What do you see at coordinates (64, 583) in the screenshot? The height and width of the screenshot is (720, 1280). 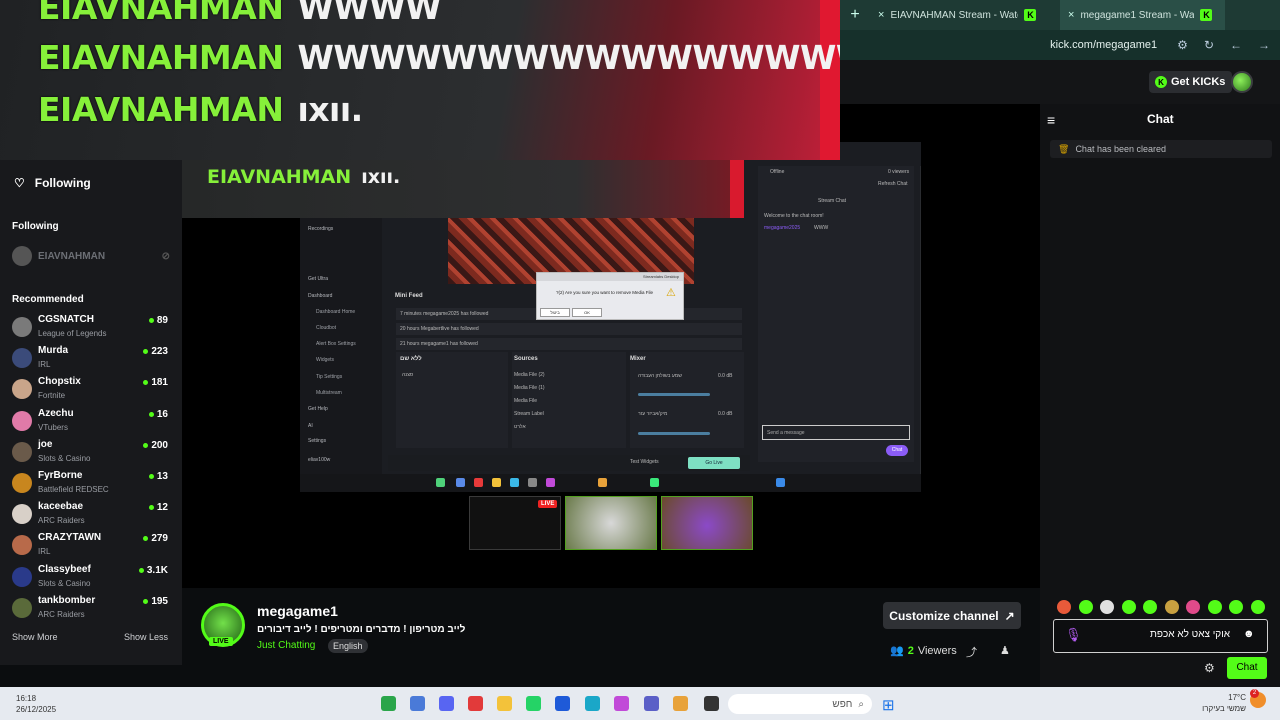 I see `channel-category: Slots & Casino` at bounding box center [64, 583].